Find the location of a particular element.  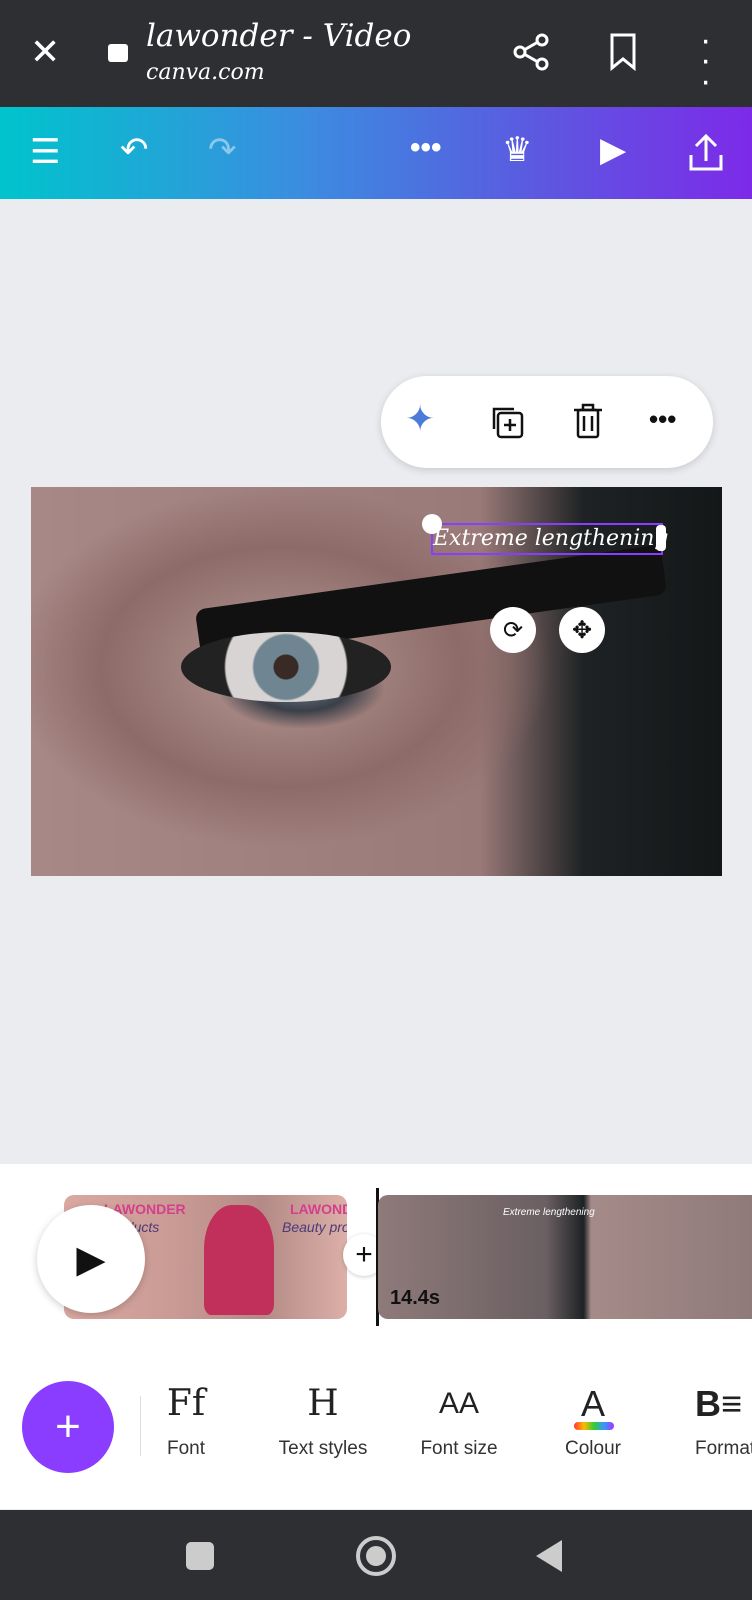

tool-colour: A Colour is located at coordinates (593, 1420).